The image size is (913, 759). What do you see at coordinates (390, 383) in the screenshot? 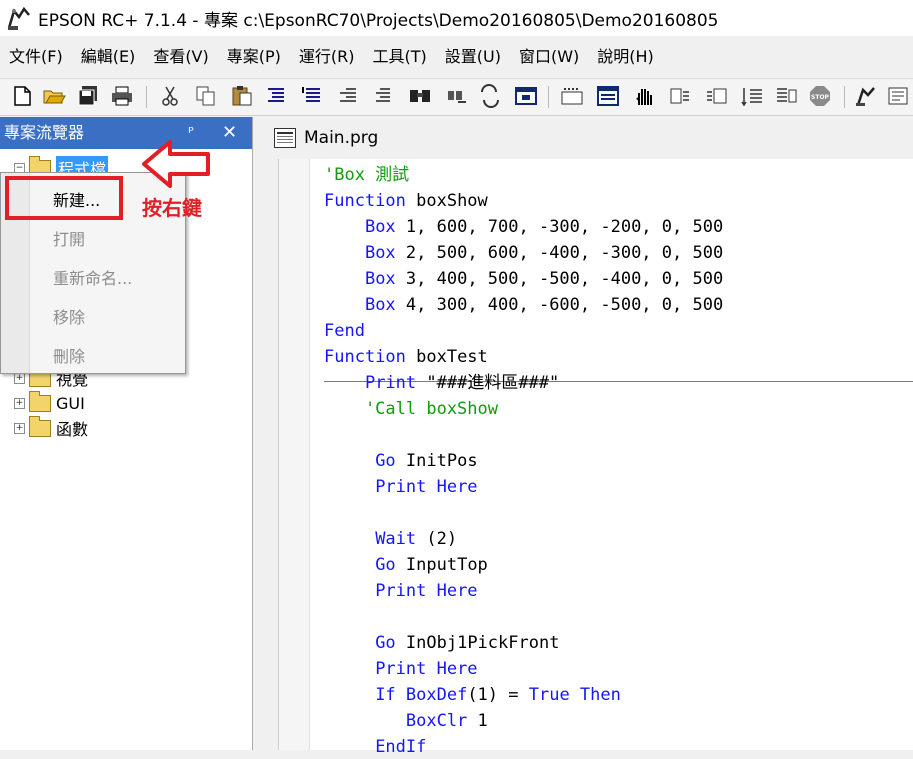
I see `code-token: Print` at bounding box center [390, 383].